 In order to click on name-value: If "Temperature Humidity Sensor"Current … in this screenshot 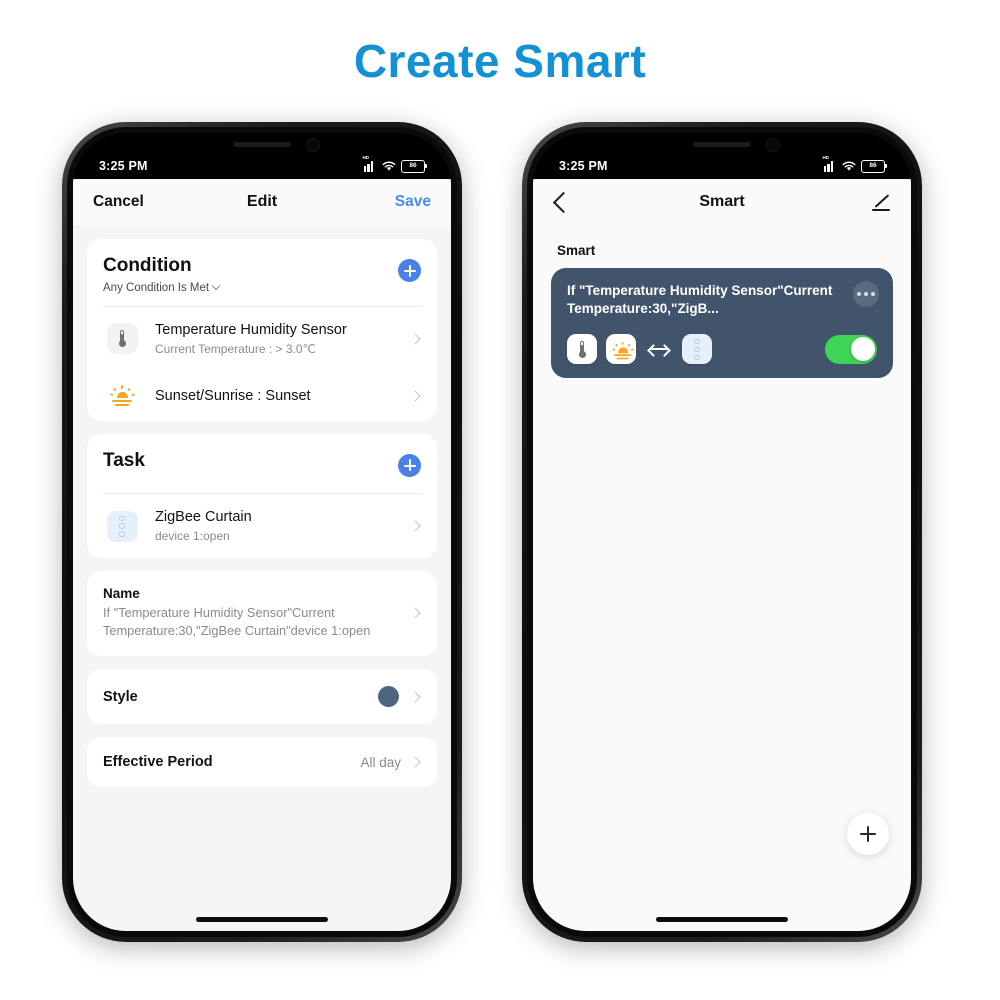, I will do `click(237, 622)`.